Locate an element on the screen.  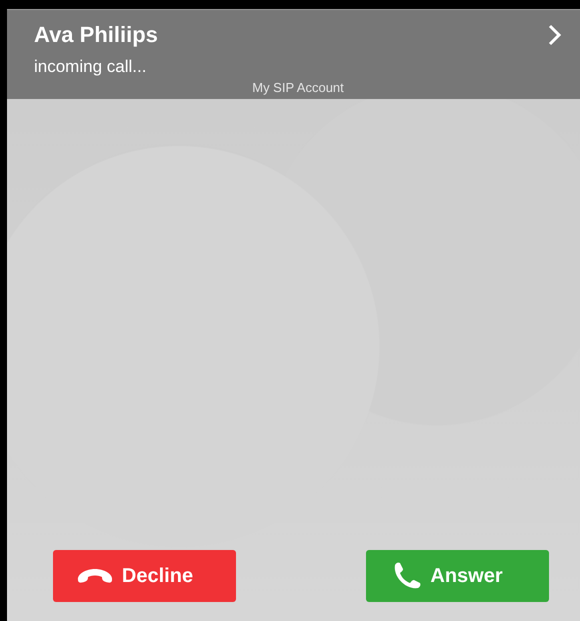
hang-up-icon is located at coordinates (95, 576).